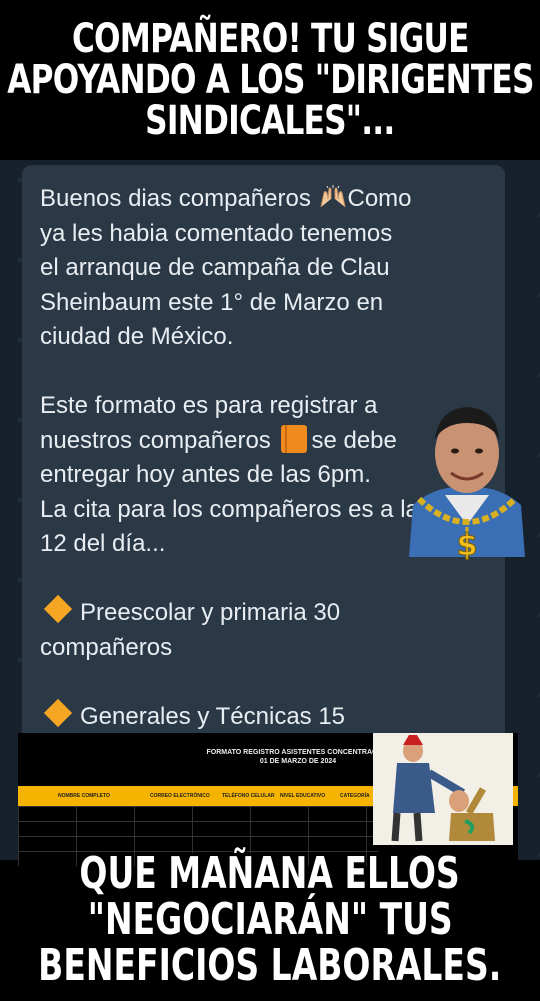 The height and width of the screenshot is (1001, 540). I want to click on column-categoria: CATEGORÍA, so click(355, 796).